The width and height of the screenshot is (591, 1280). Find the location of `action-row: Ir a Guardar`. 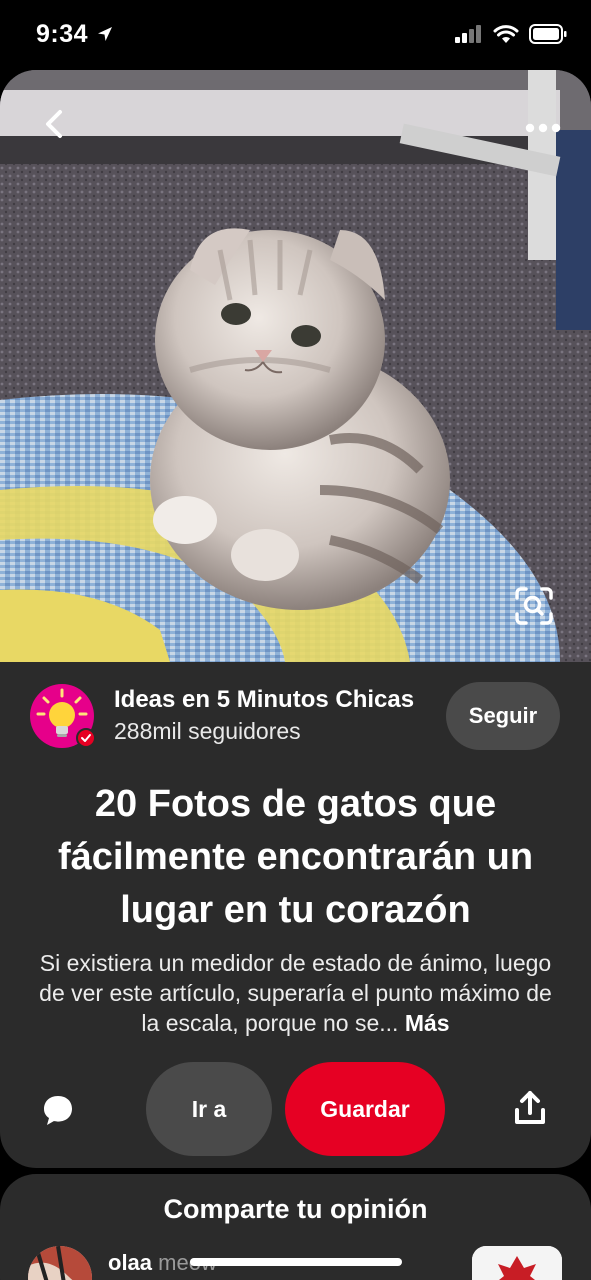

action-row: Ir a Guardar is located at coordinates (295, 1110).